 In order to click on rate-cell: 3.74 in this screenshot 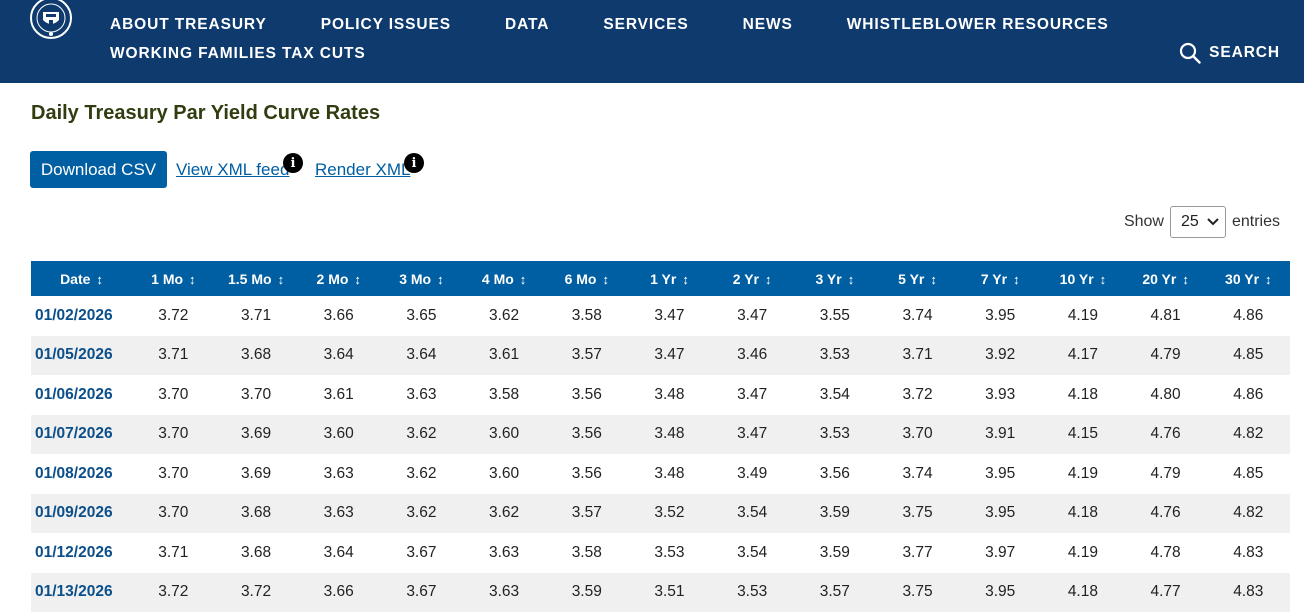, I will do `click(917, 316)`.